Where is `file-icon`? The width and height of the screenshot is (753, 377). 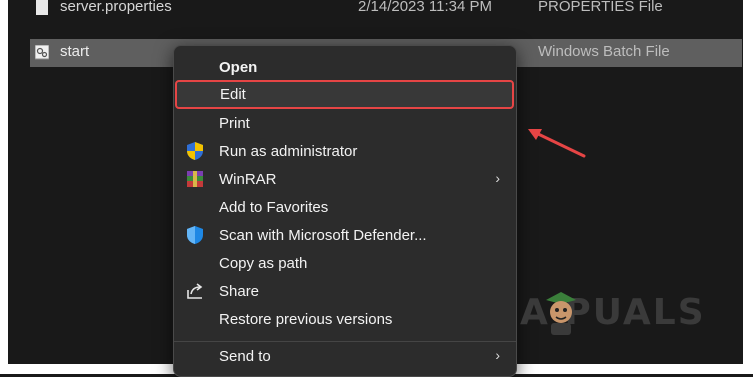
file-icon is located at coordinates (42, 7).